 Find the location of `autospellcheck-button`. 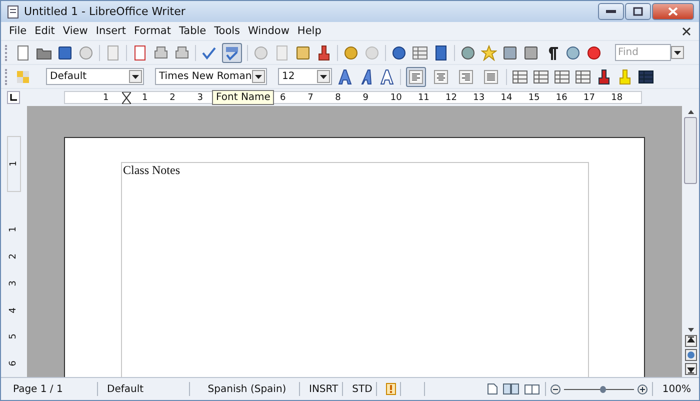

autospellcheck-button is located at coordinates (232, 52).